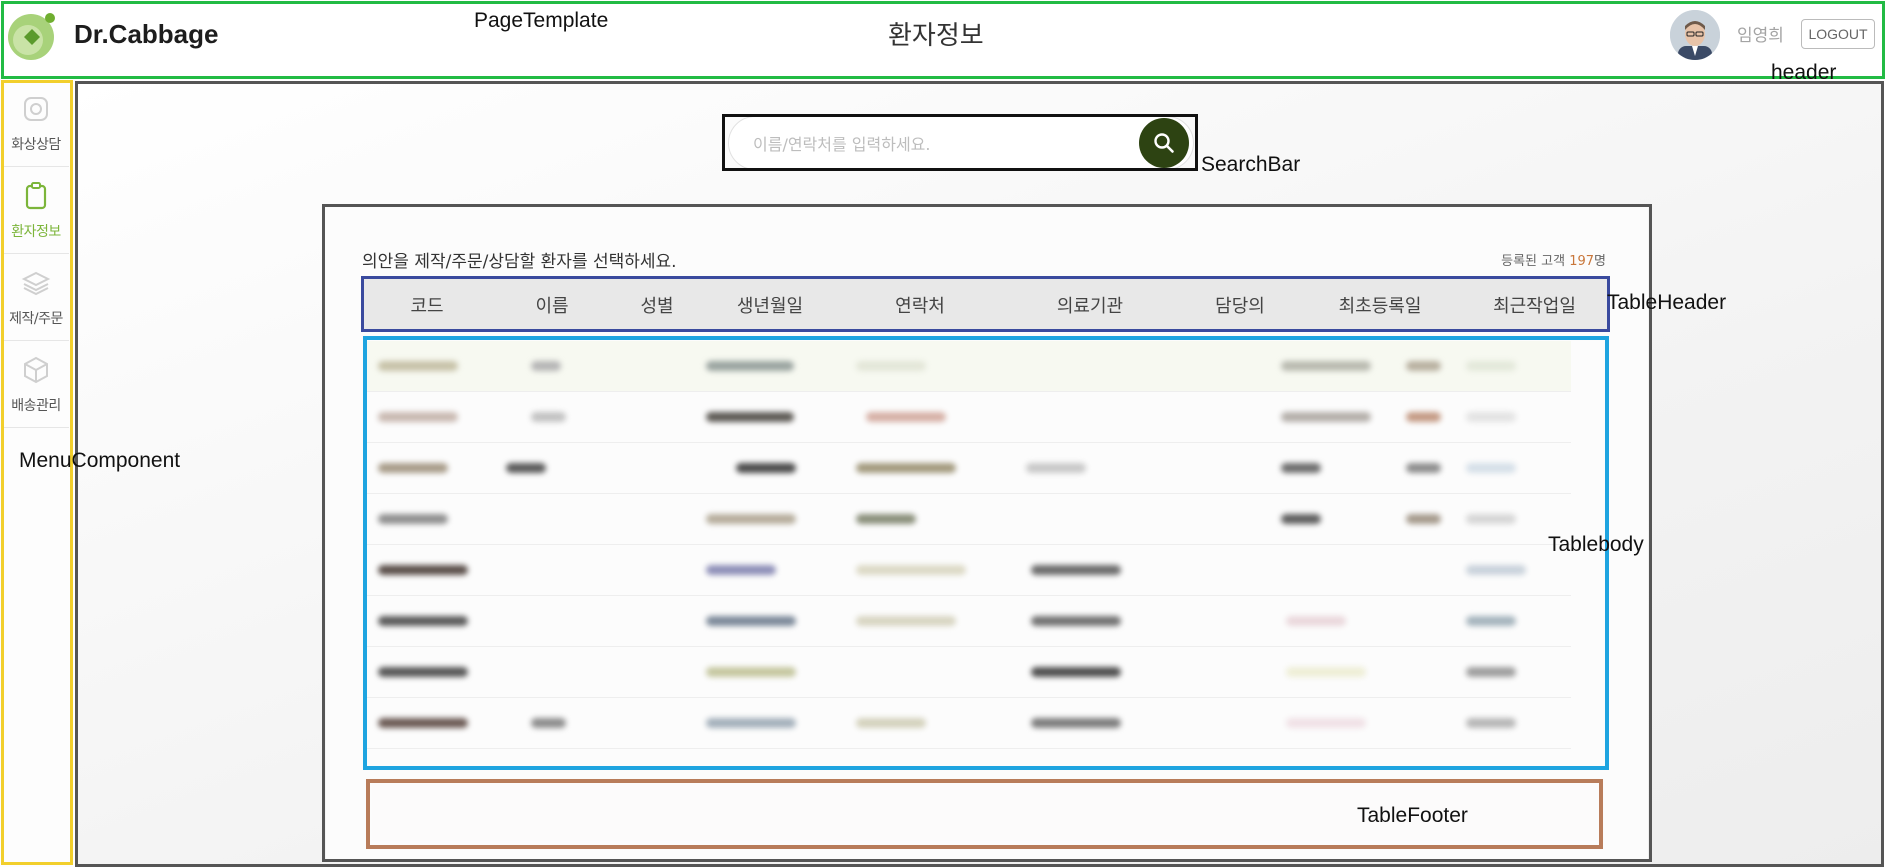 This screenshot has height=867, width=1886. Describe the element at coordinates (938, 144) in the screenshot. I see `search-input` at that location.